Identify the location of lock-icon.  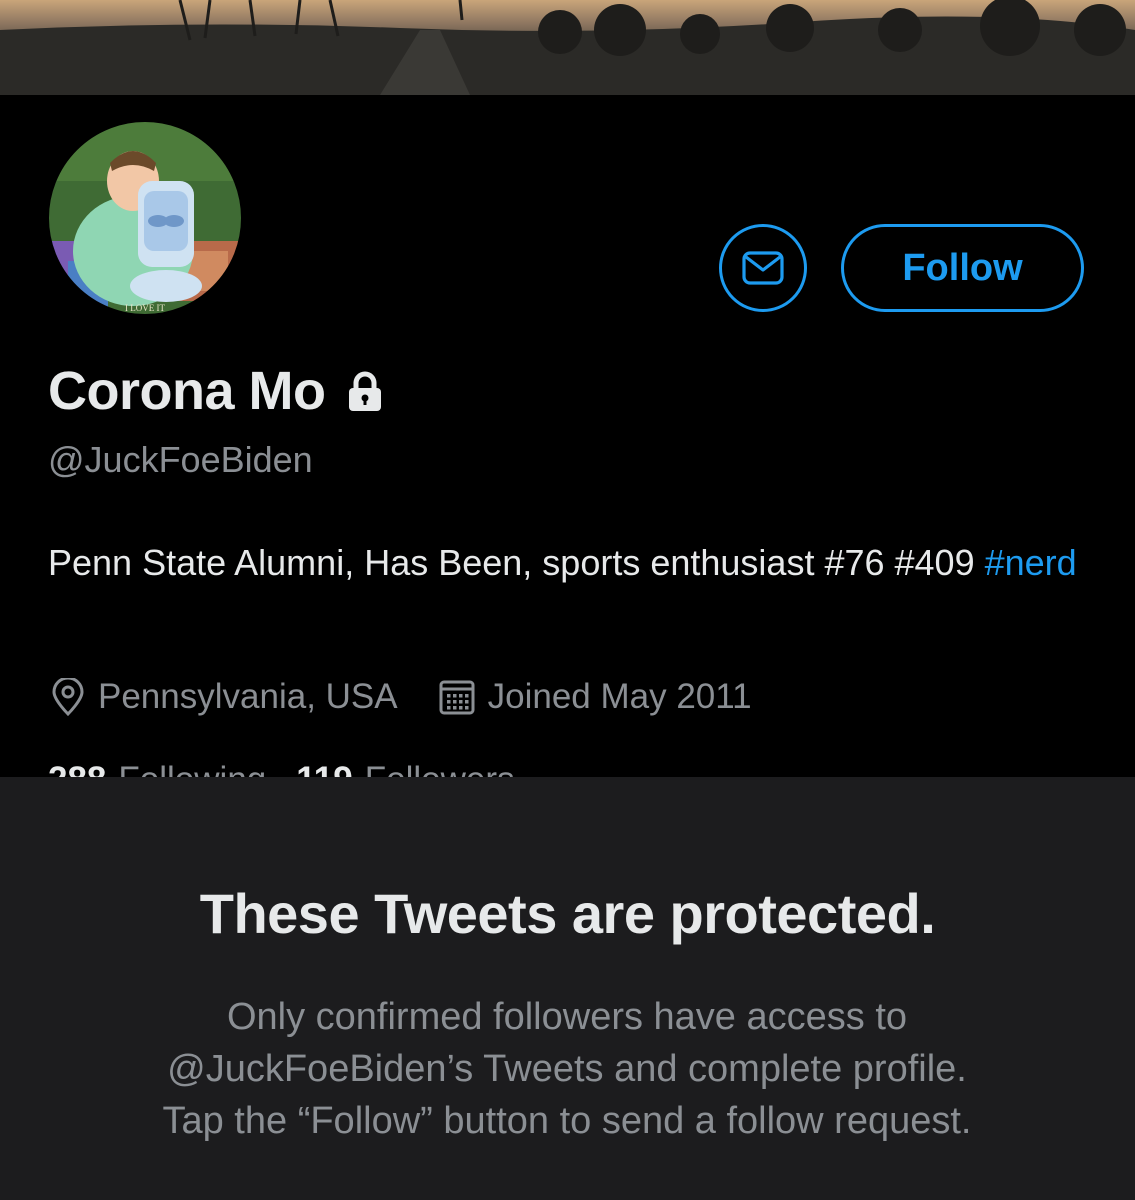
(365, 391).